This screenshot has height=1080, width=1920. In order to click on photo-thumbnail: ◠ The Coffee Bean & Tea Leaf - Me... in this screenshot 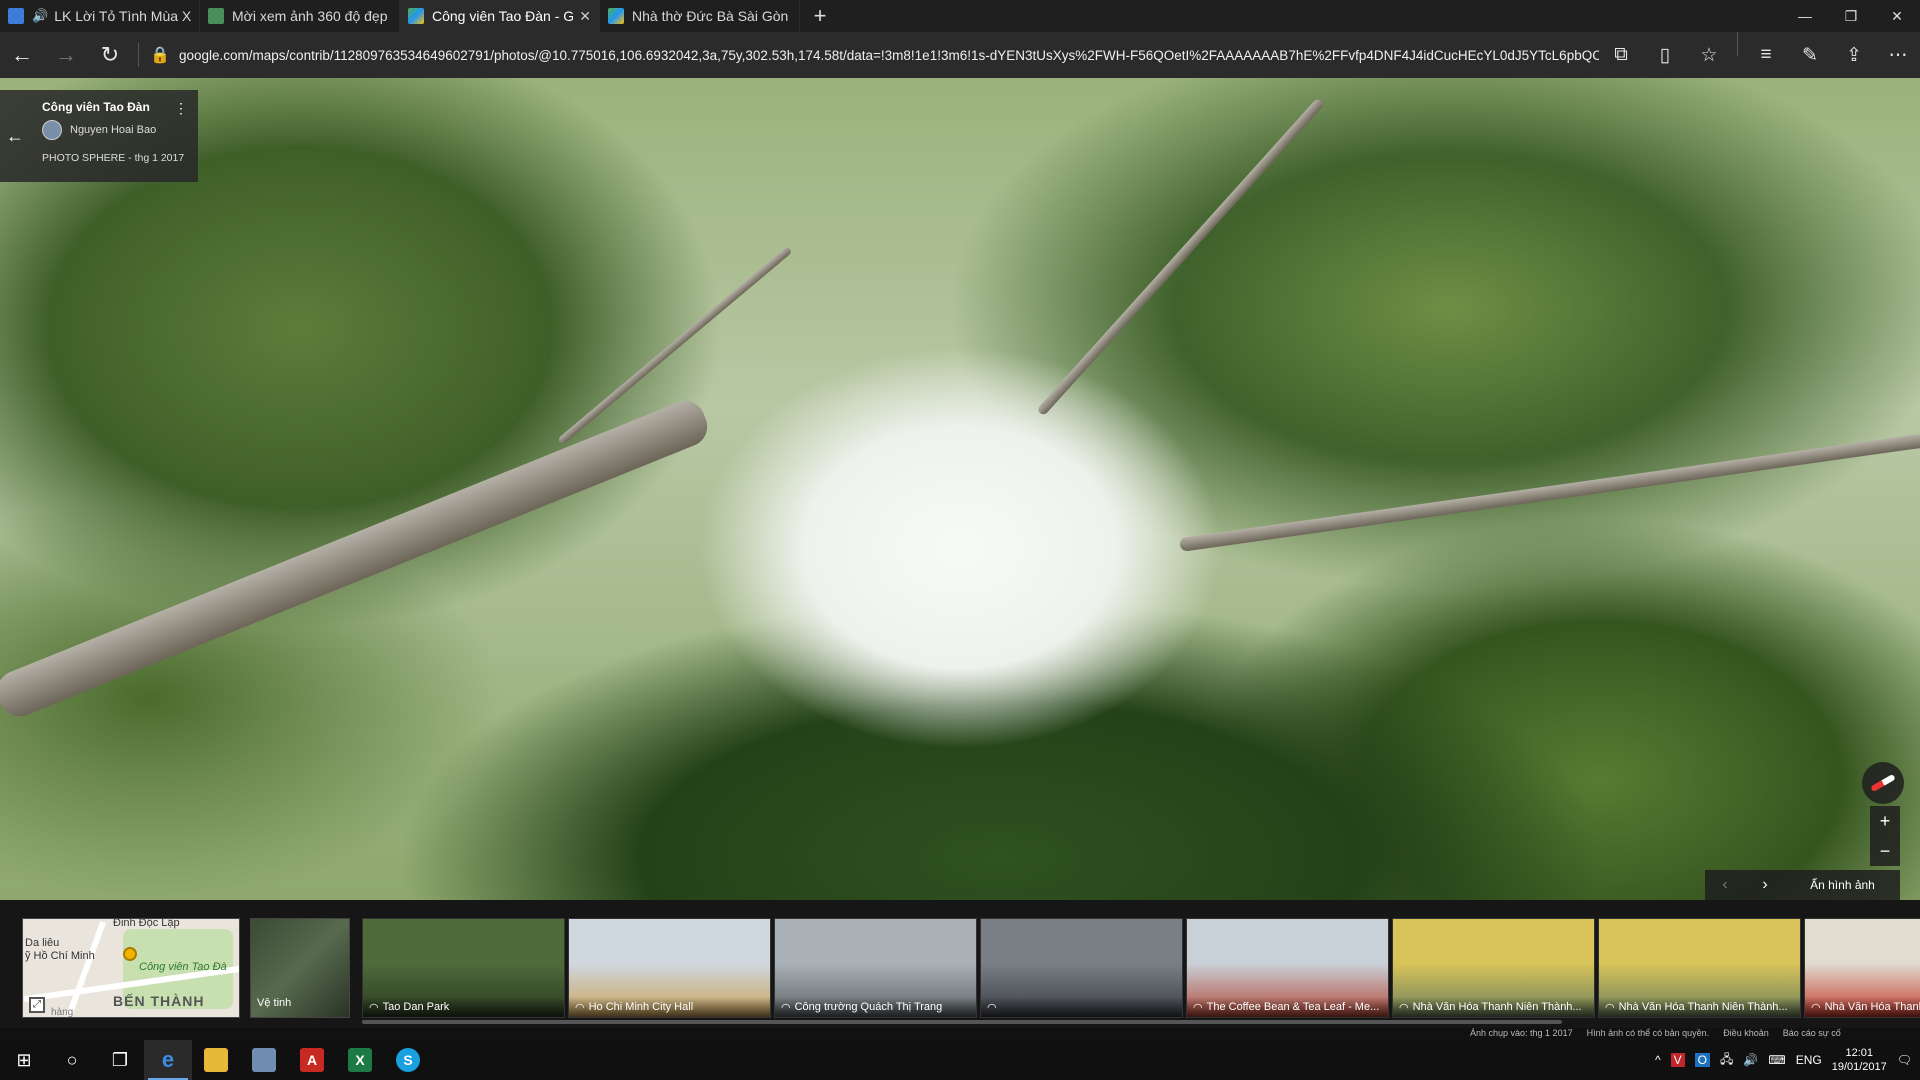, I will do `click(1287, 968)`.